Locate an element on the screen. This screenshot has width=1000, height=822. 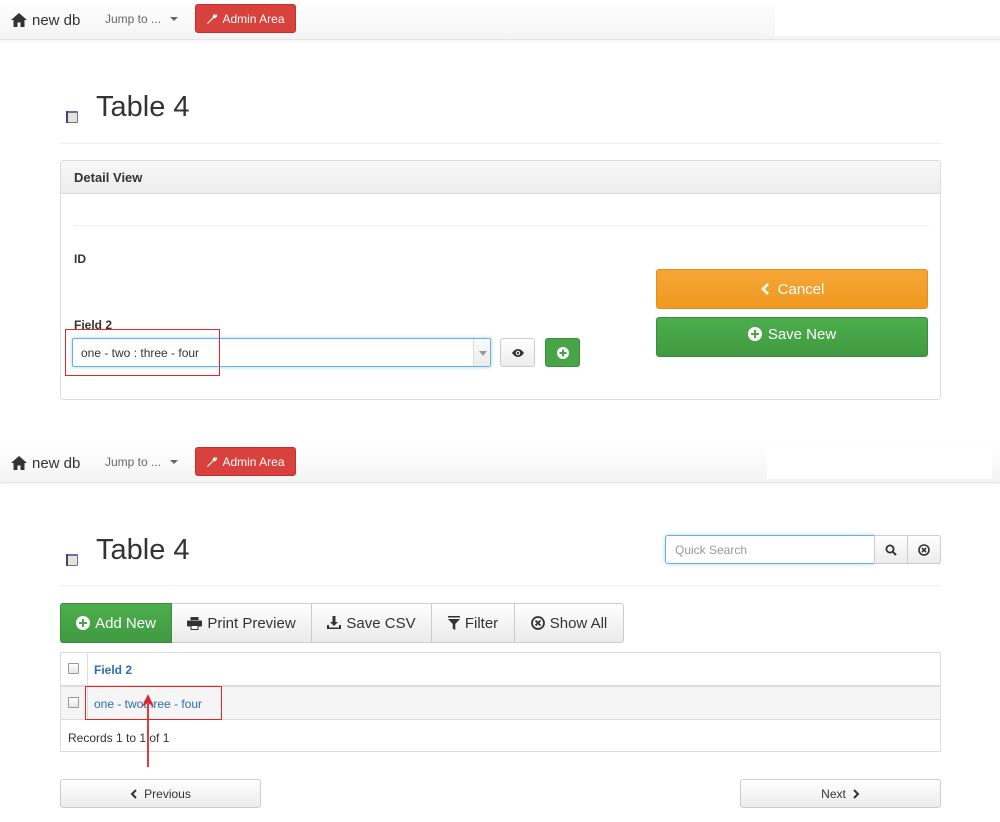
chevron-right-icon is located at coordinates (856, 793).